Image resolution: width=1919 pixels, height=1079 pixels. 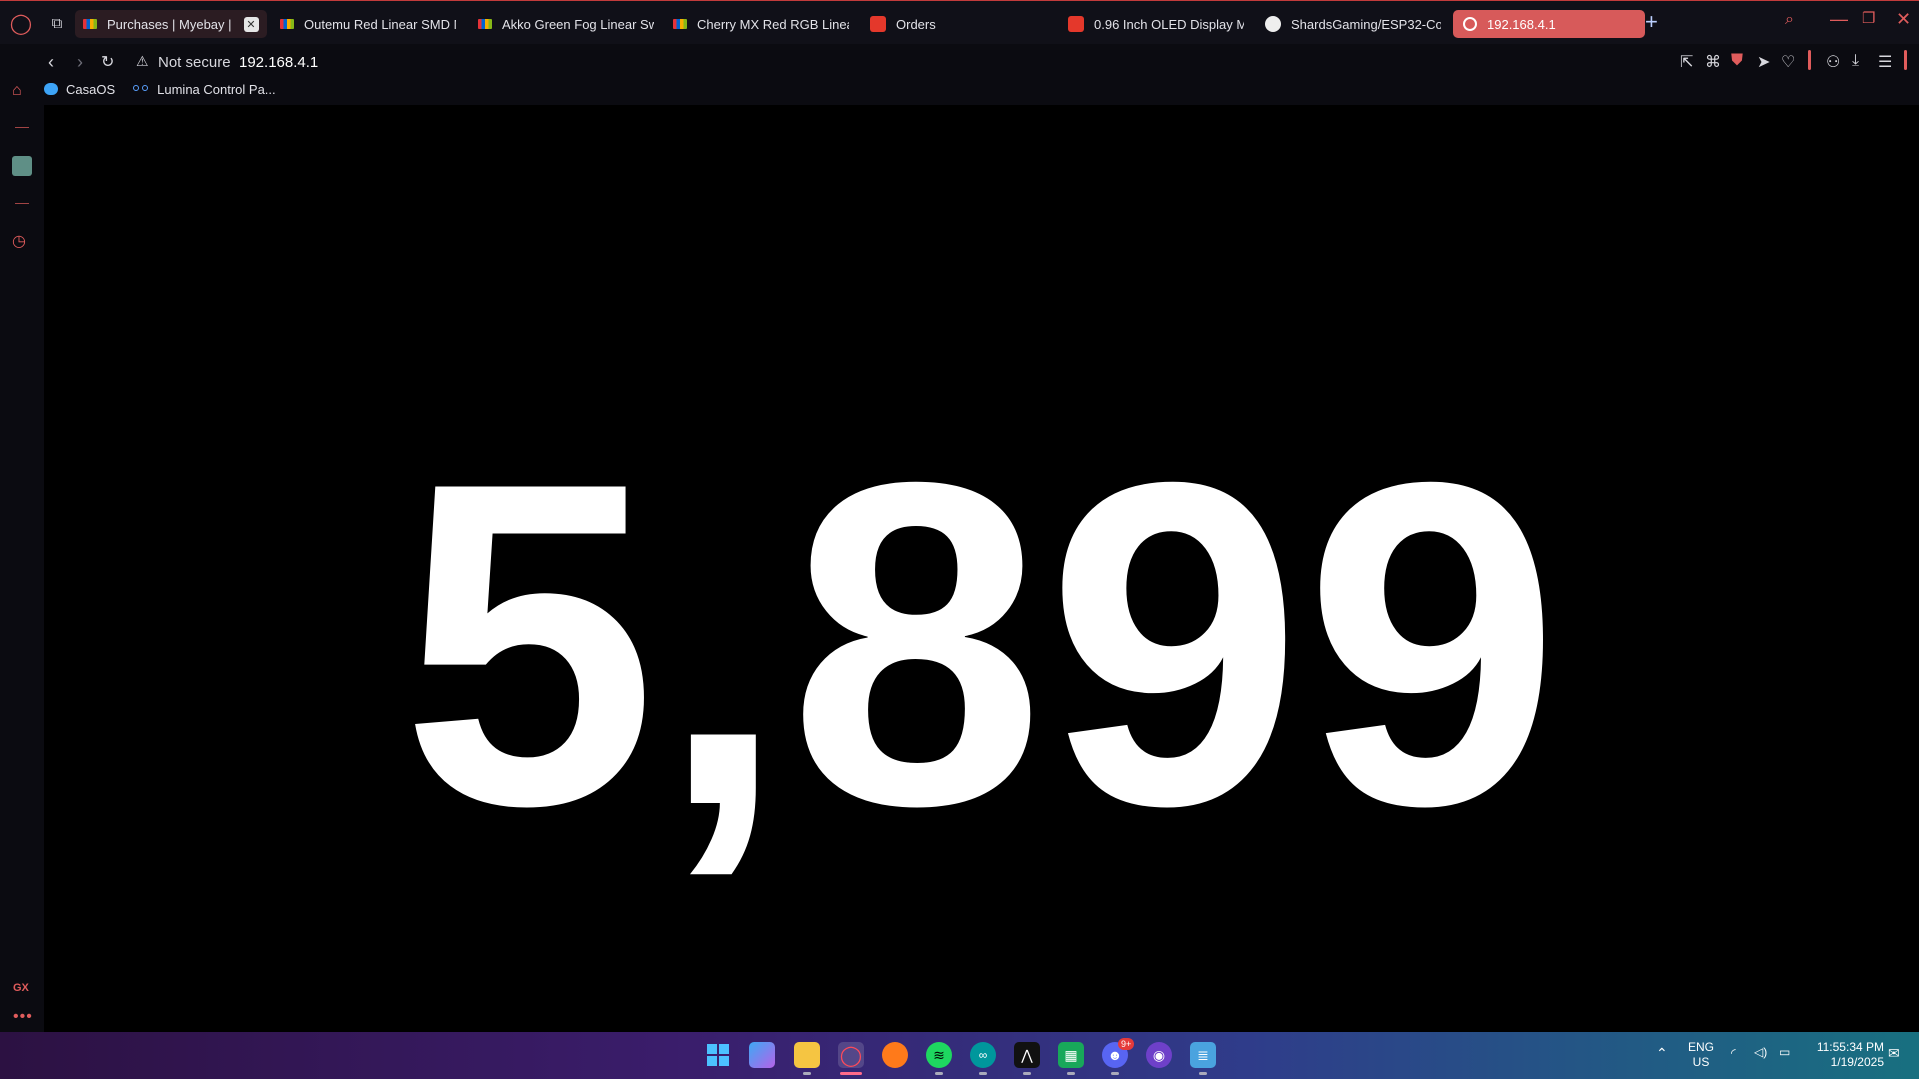 I want to click on send-icon: ➤, so click(x=1763, y=62).